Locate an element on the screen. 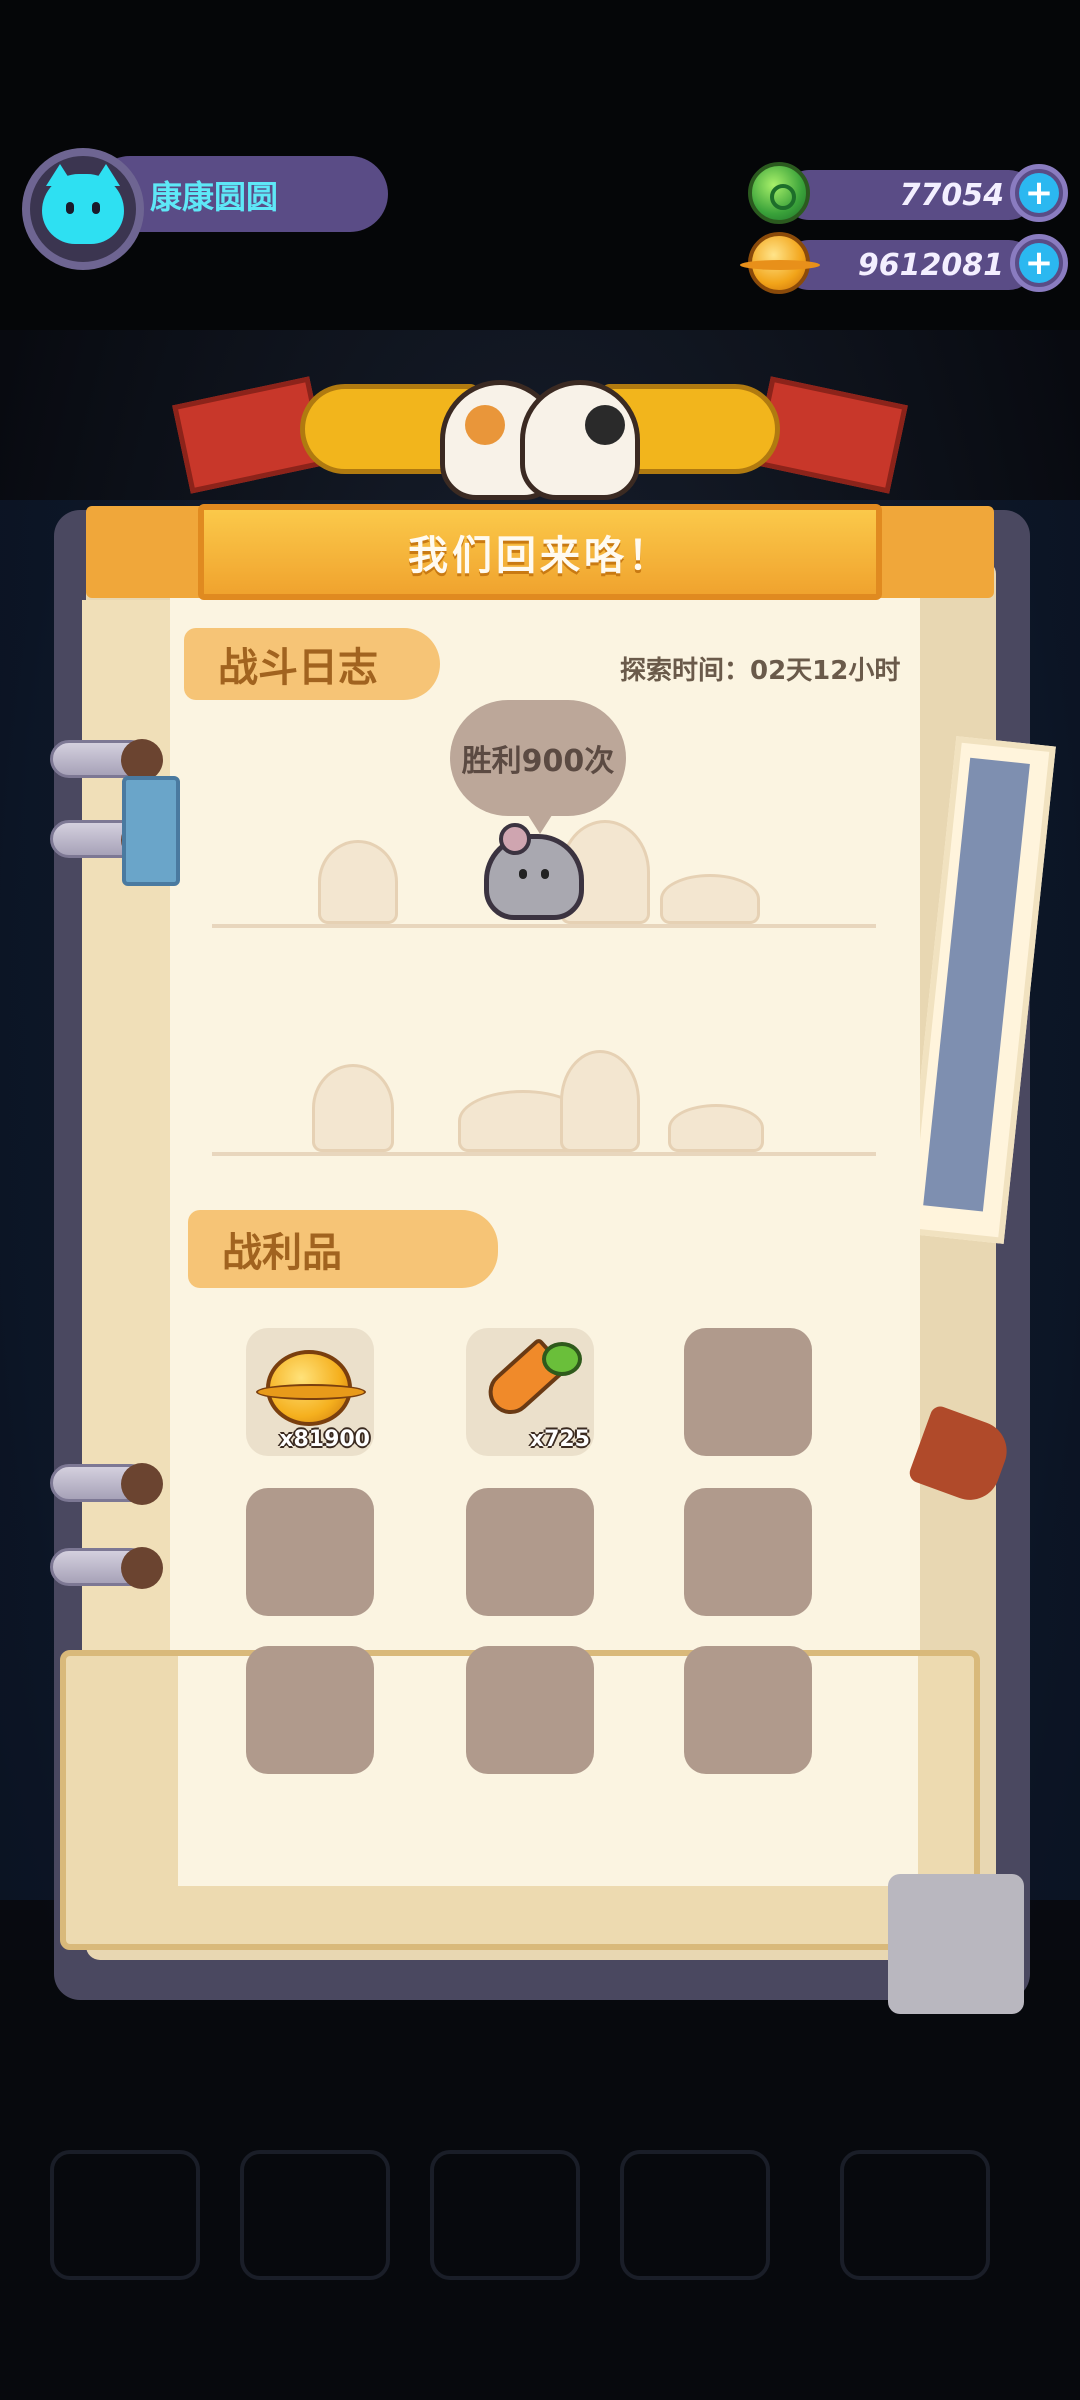  hamster-icon is located at coordinates (534, 871).